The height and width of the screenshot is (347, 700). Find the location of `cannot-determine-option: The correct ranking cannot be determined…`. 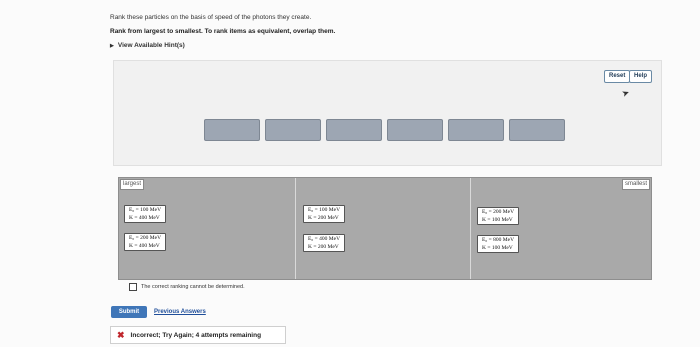

cannot-determine-option: The correct ranking cannot be determined… is located at coordinates (187, 287).